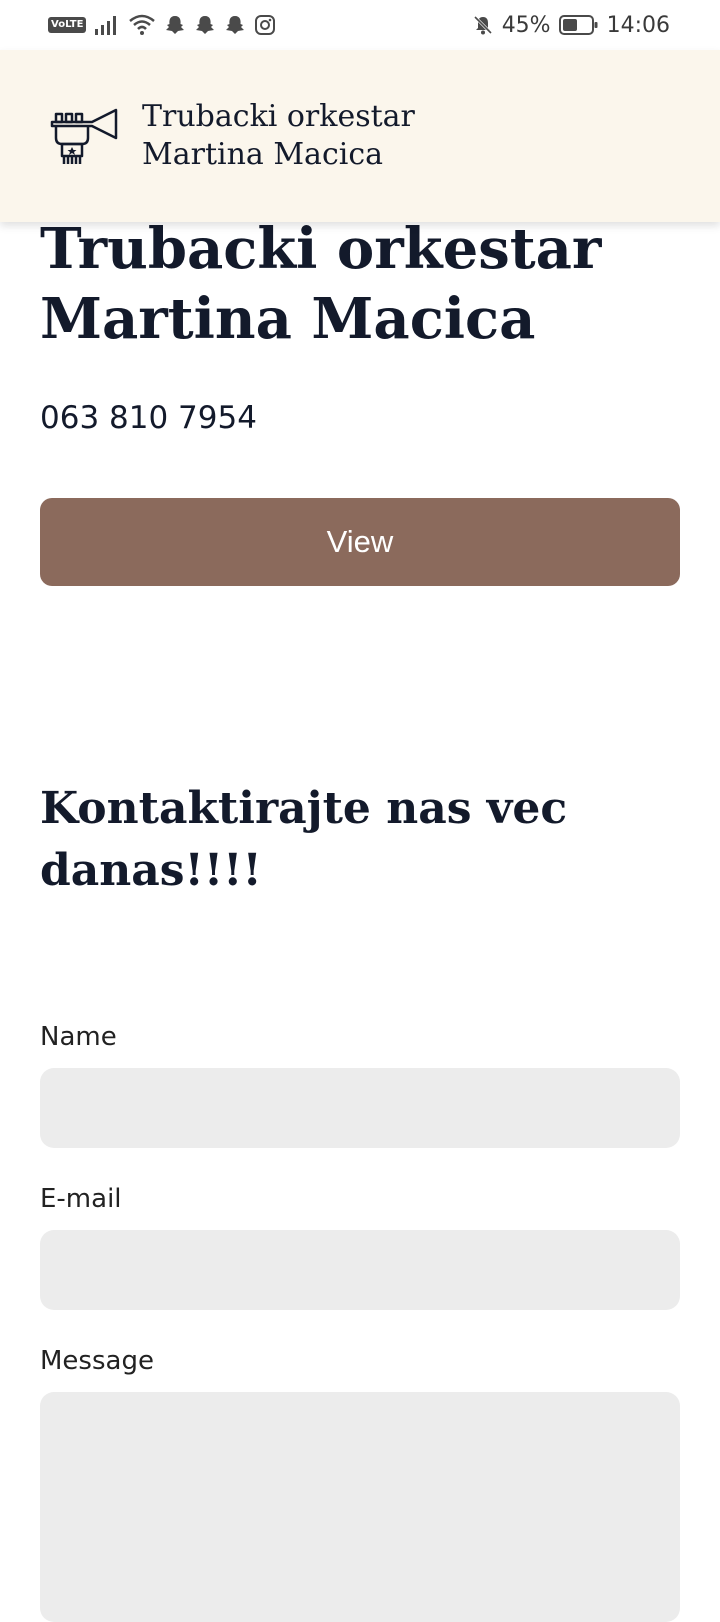  I want to click on status-left-icons: VoLTE, so click(162, 25).